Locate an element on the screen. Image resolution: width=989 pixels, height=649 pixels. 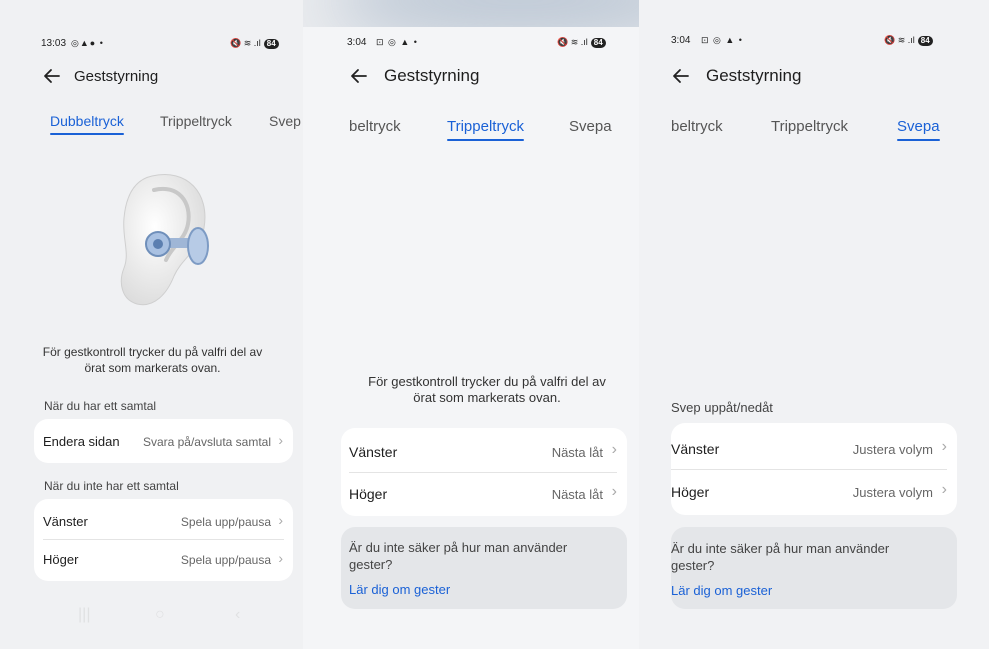
settings-card-call: Endera sidan Svara på/avsluta samtal › is located at coordinates (163, 441).